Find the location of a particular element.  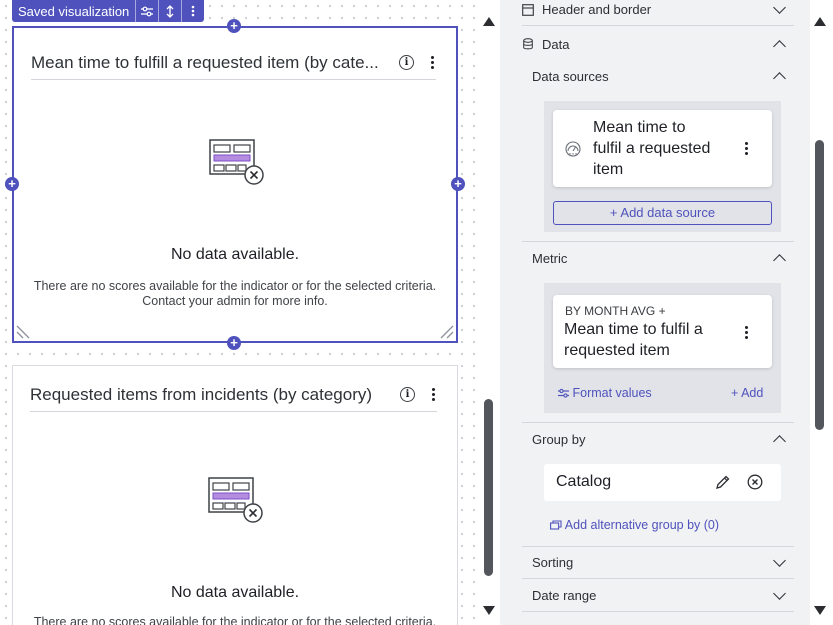

add-handle-left: + is located at coordinates (12, 184).